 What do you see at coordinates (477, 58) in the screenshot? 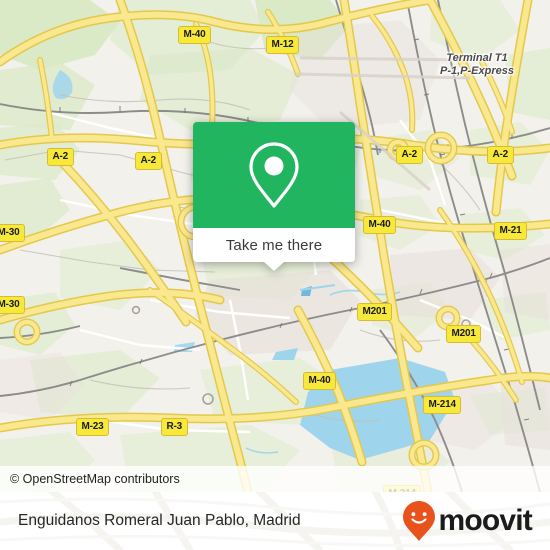
I see `poi-label-line1: Terminal T1` at bounding box center [477, 58].